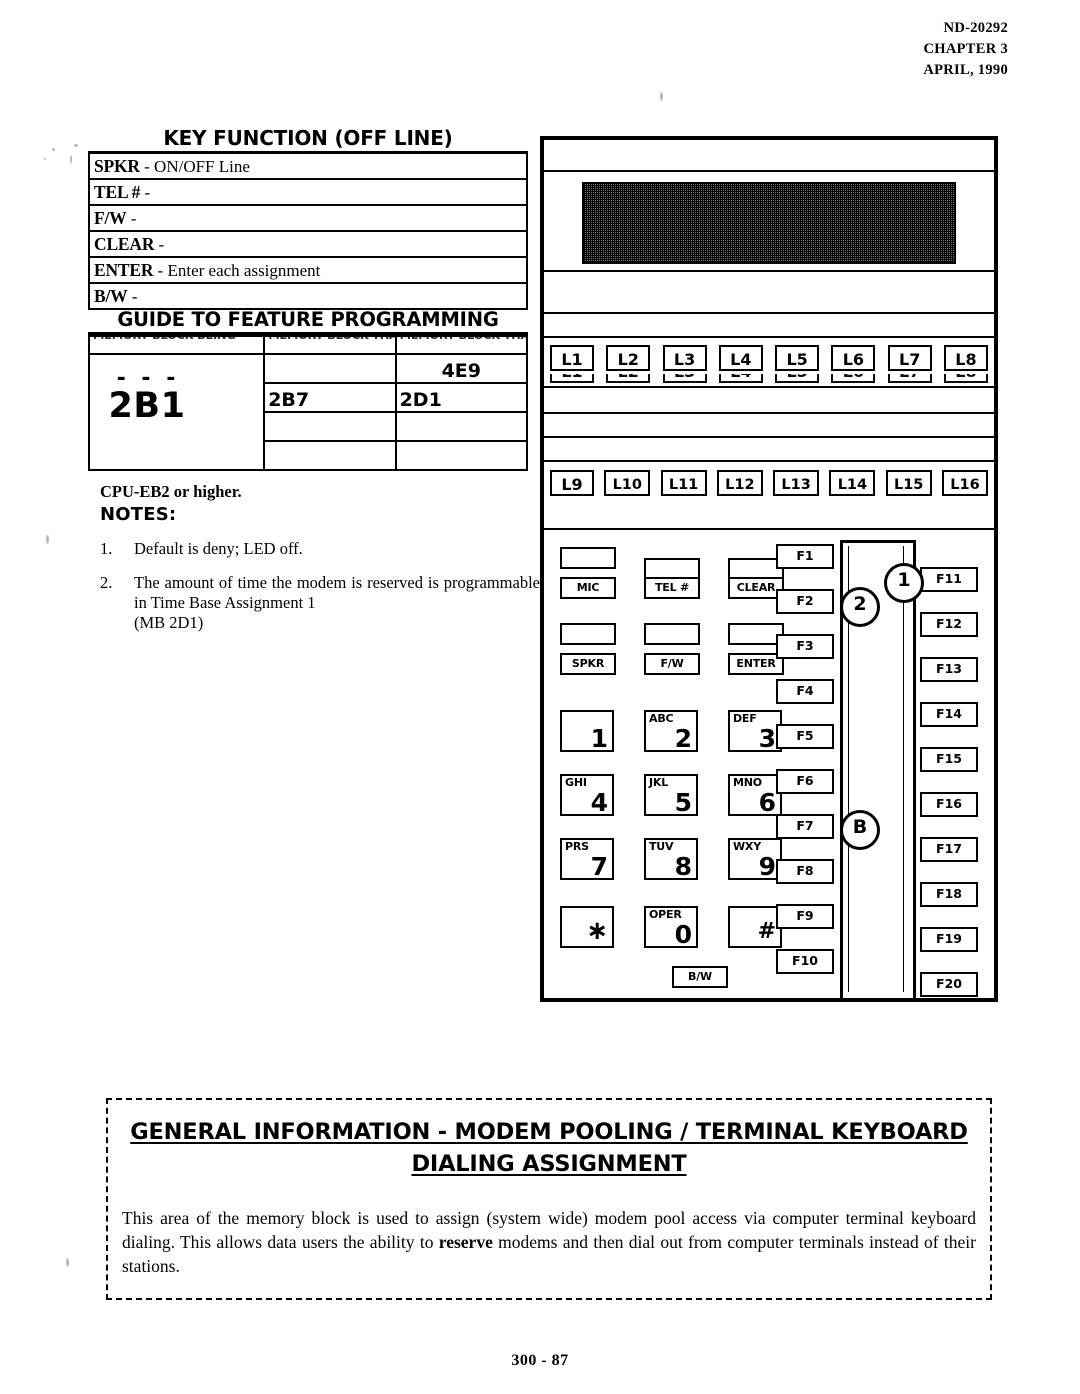 This screenshot has width=1080, height=1394. Describe the element at coordinates (805, 556) in the screenshot. I see `feature-key-f1: F1` at that location.